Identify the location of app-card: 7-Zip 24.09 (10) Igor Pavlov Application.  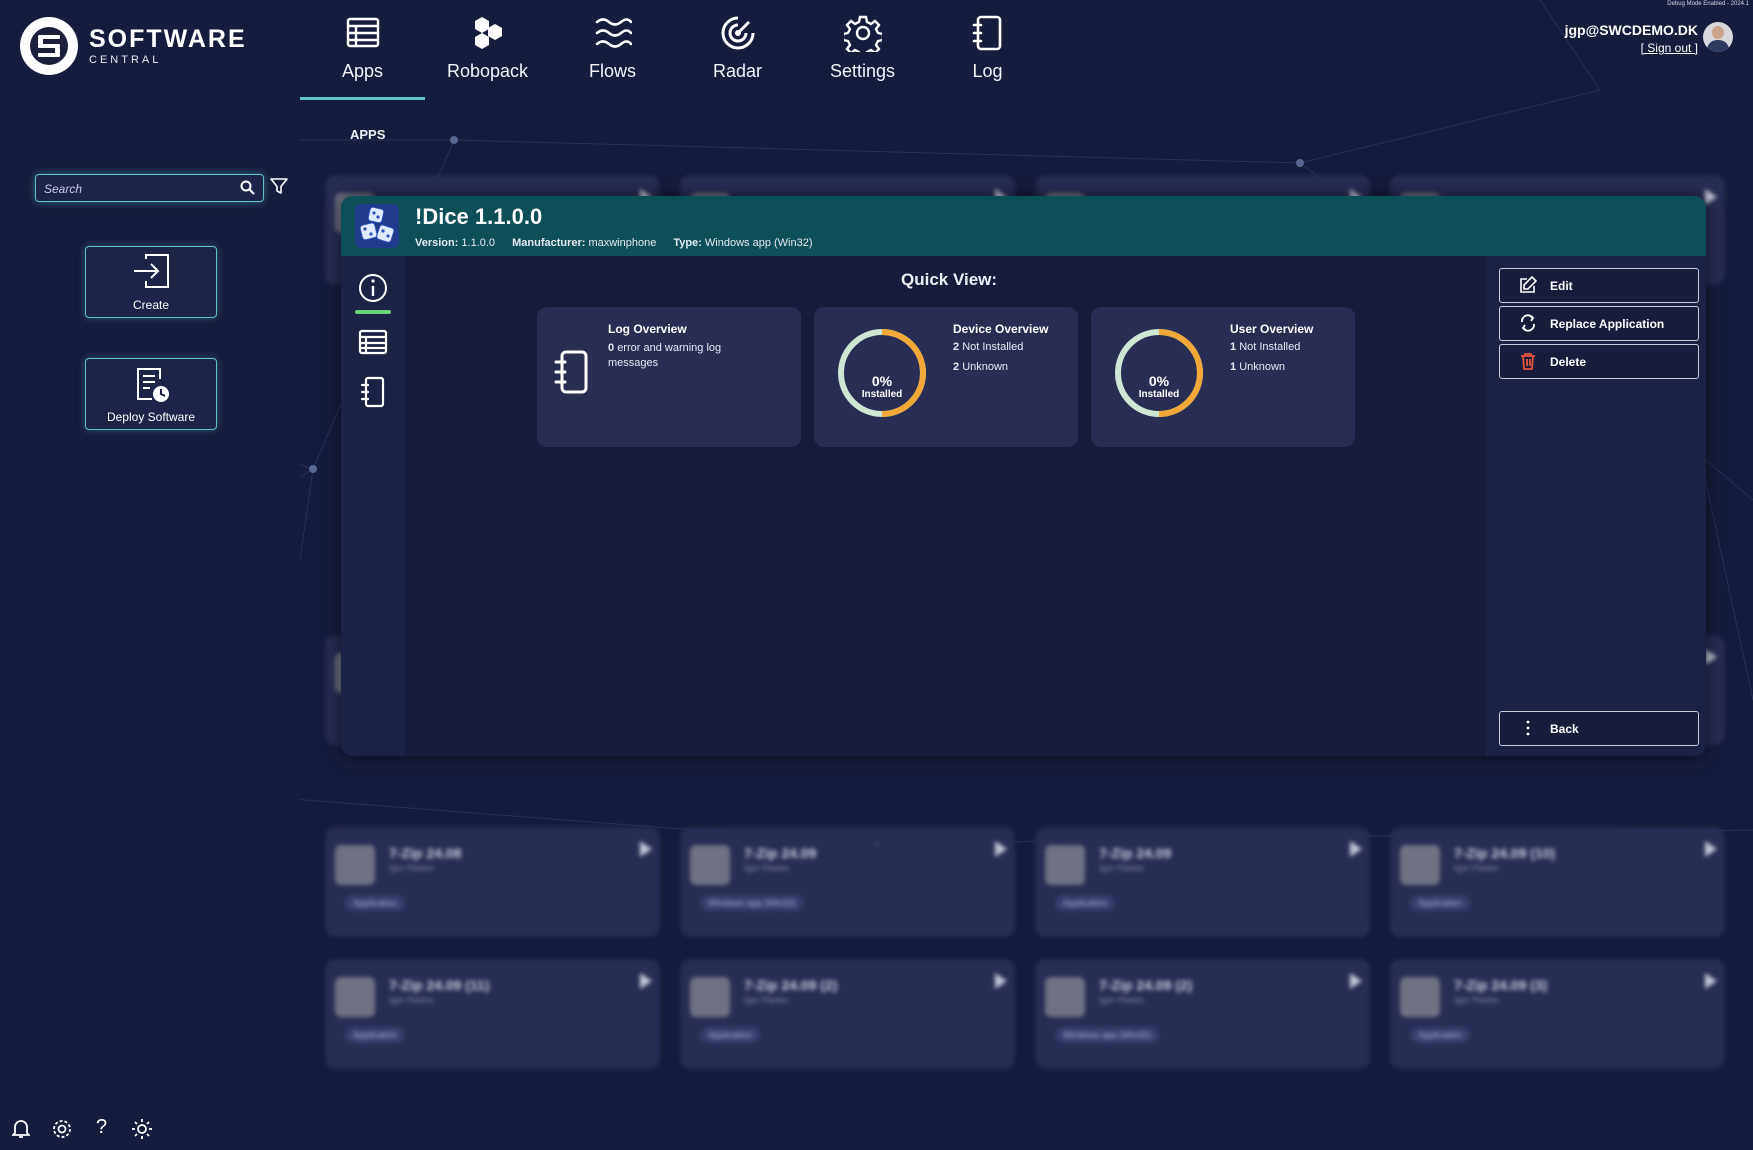
(1557, 882).